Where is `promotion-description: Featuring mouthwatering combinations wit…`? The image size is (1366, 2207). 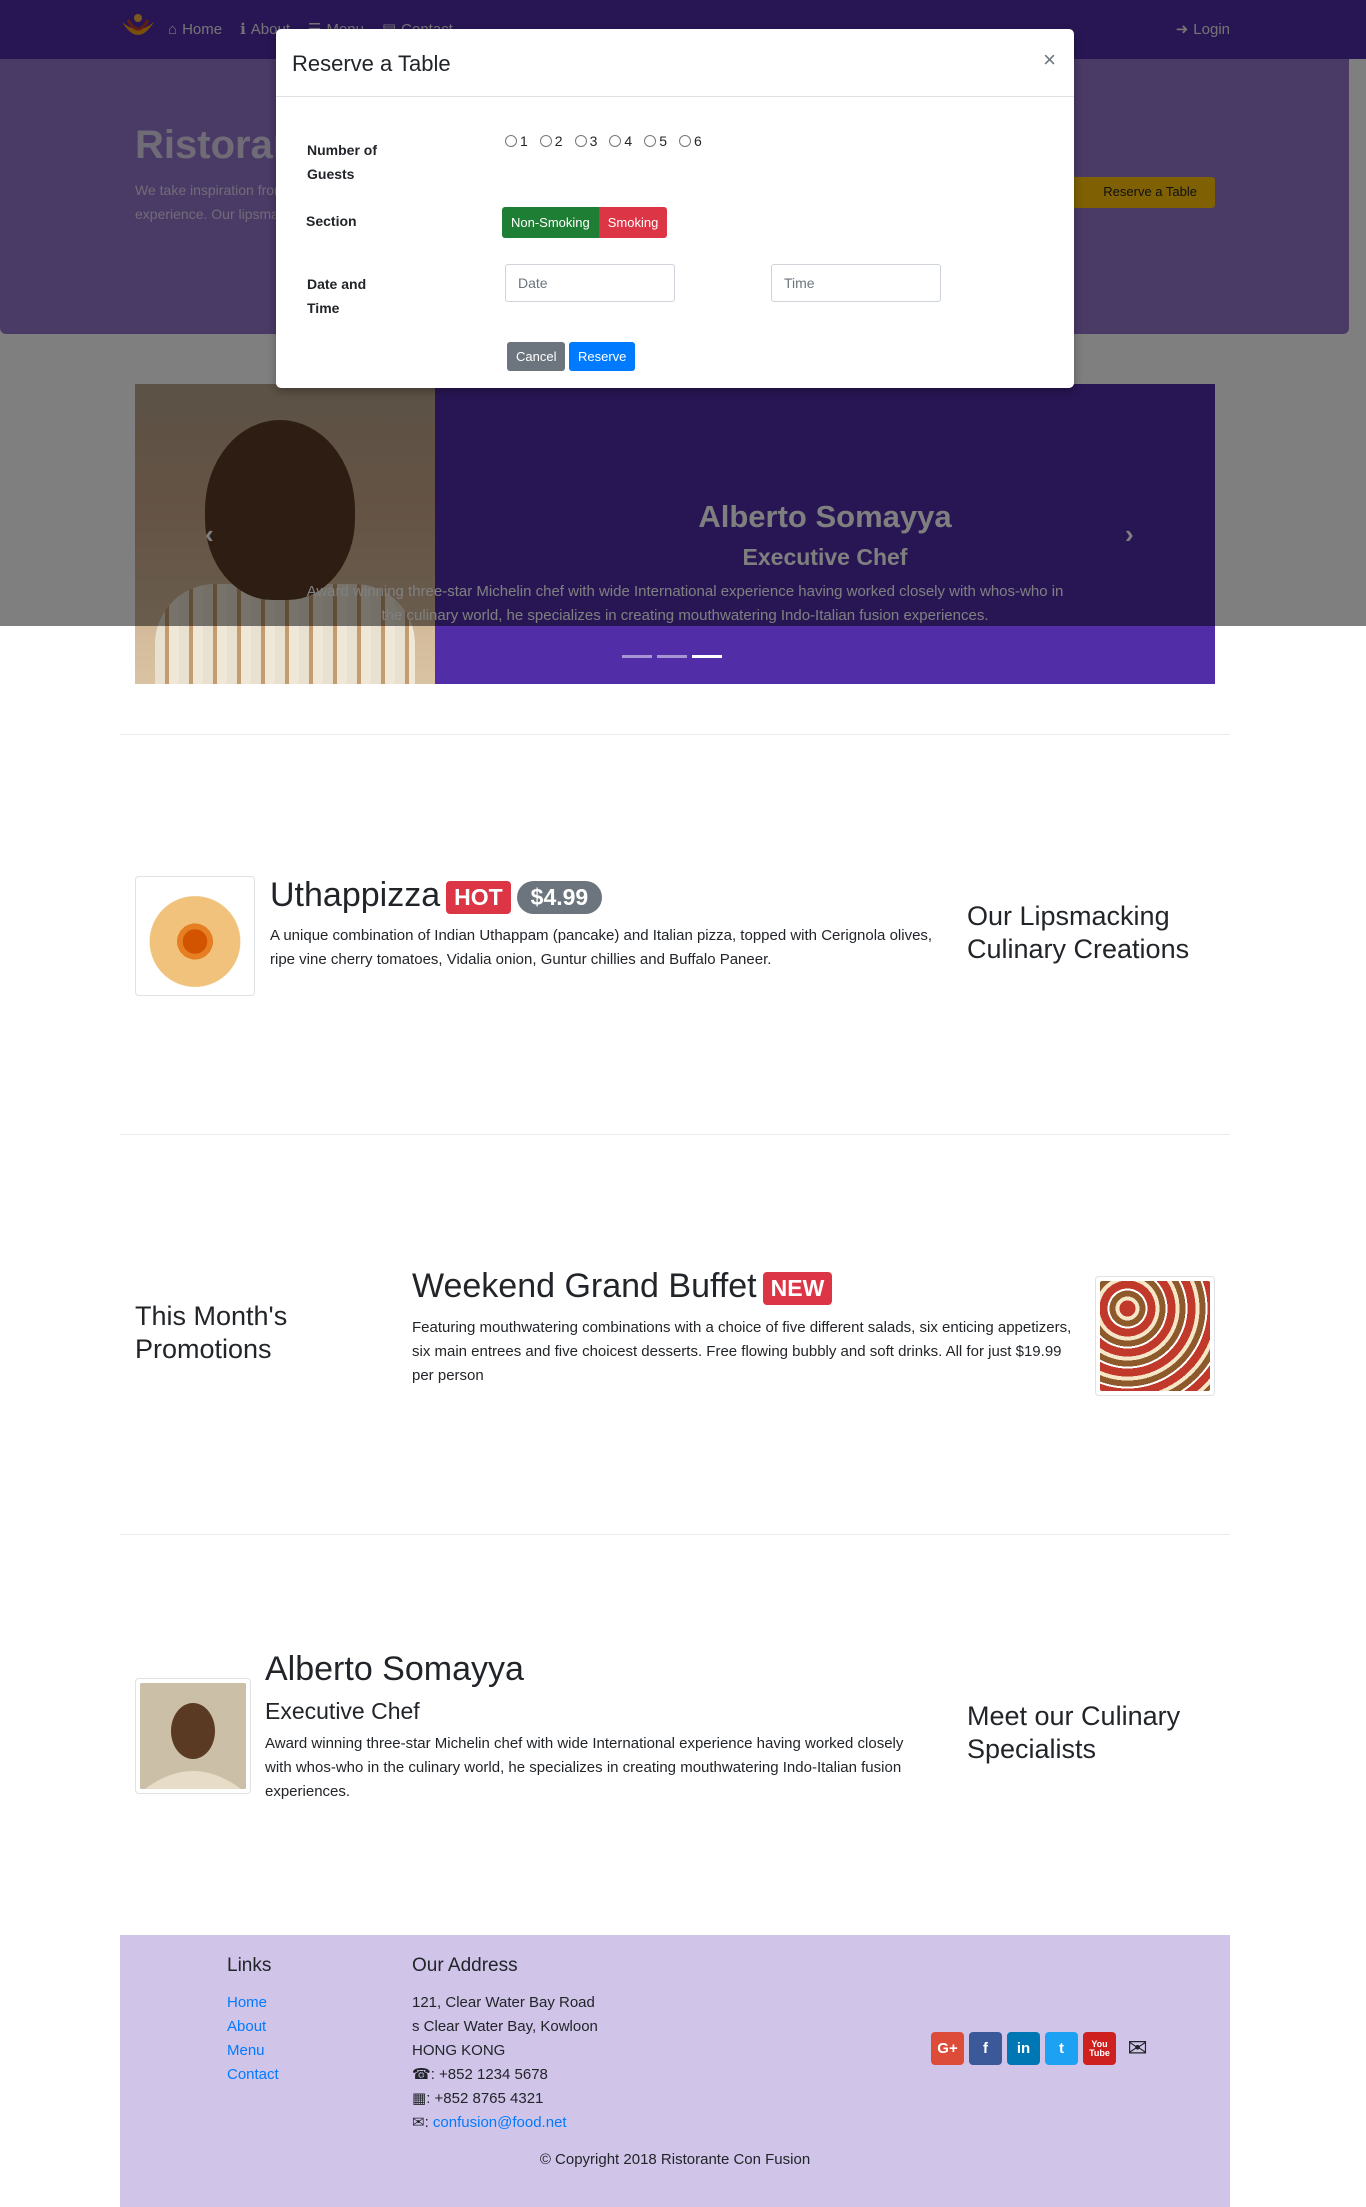 promotion-description: Featuring mouthwatering combinations wit… is located at coordinates (742, 1351).